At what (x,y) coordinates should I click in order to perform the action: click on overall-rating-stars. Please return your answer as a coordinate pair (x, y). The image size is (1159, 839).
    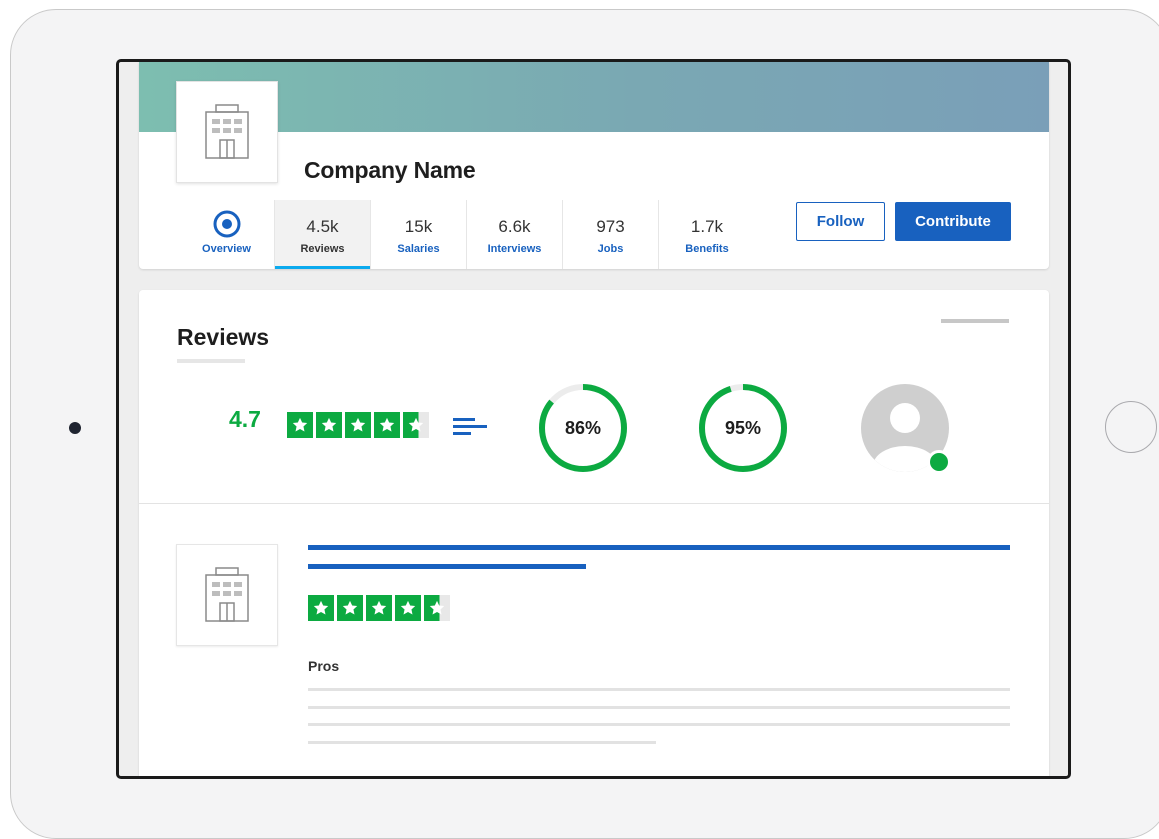
    Looking at the image, I should click on (358, 425).